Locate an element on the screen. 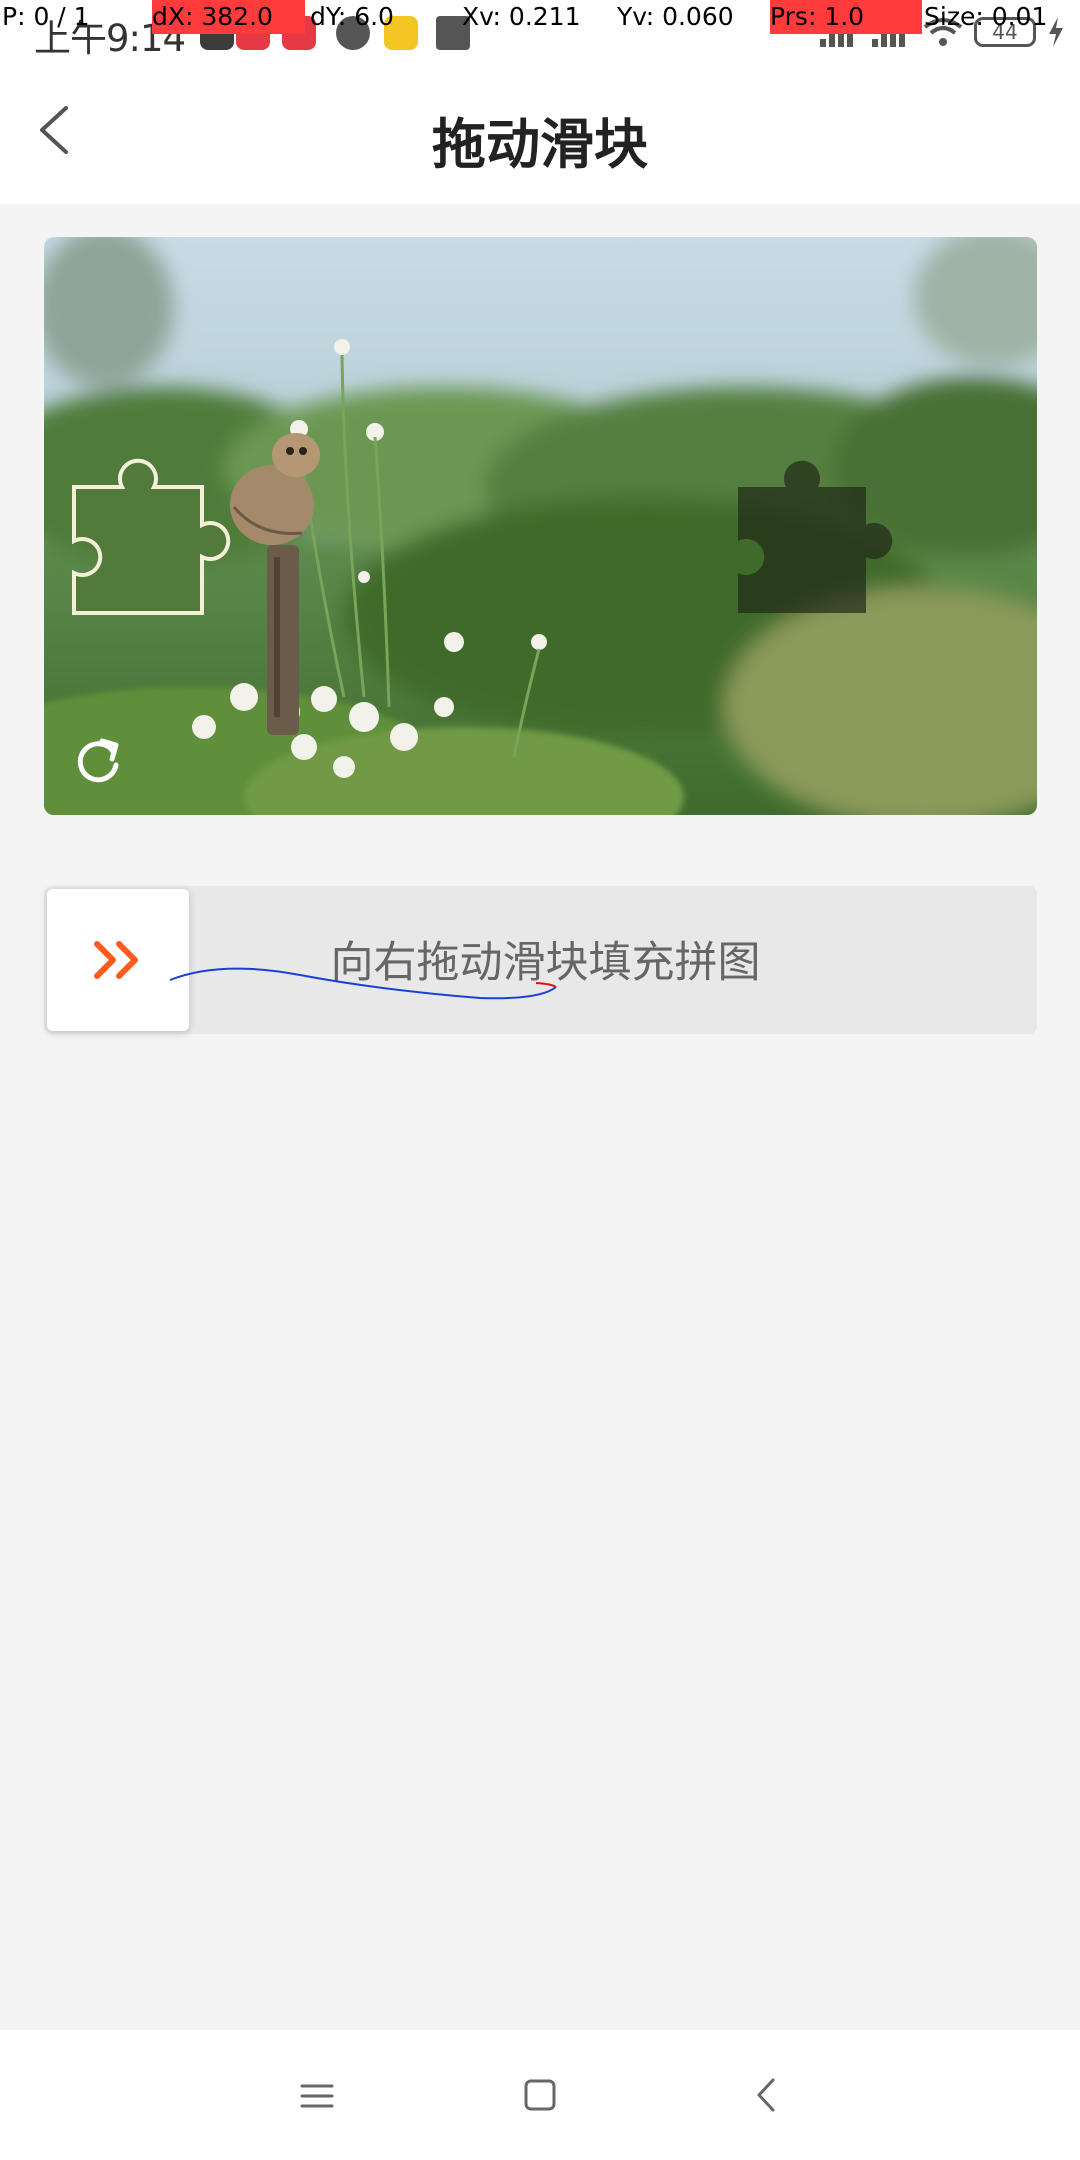 The image size is (1080, 2160). slider-hint: 向右拖动滑块填充拼图 is located at coordinates (545, 963).